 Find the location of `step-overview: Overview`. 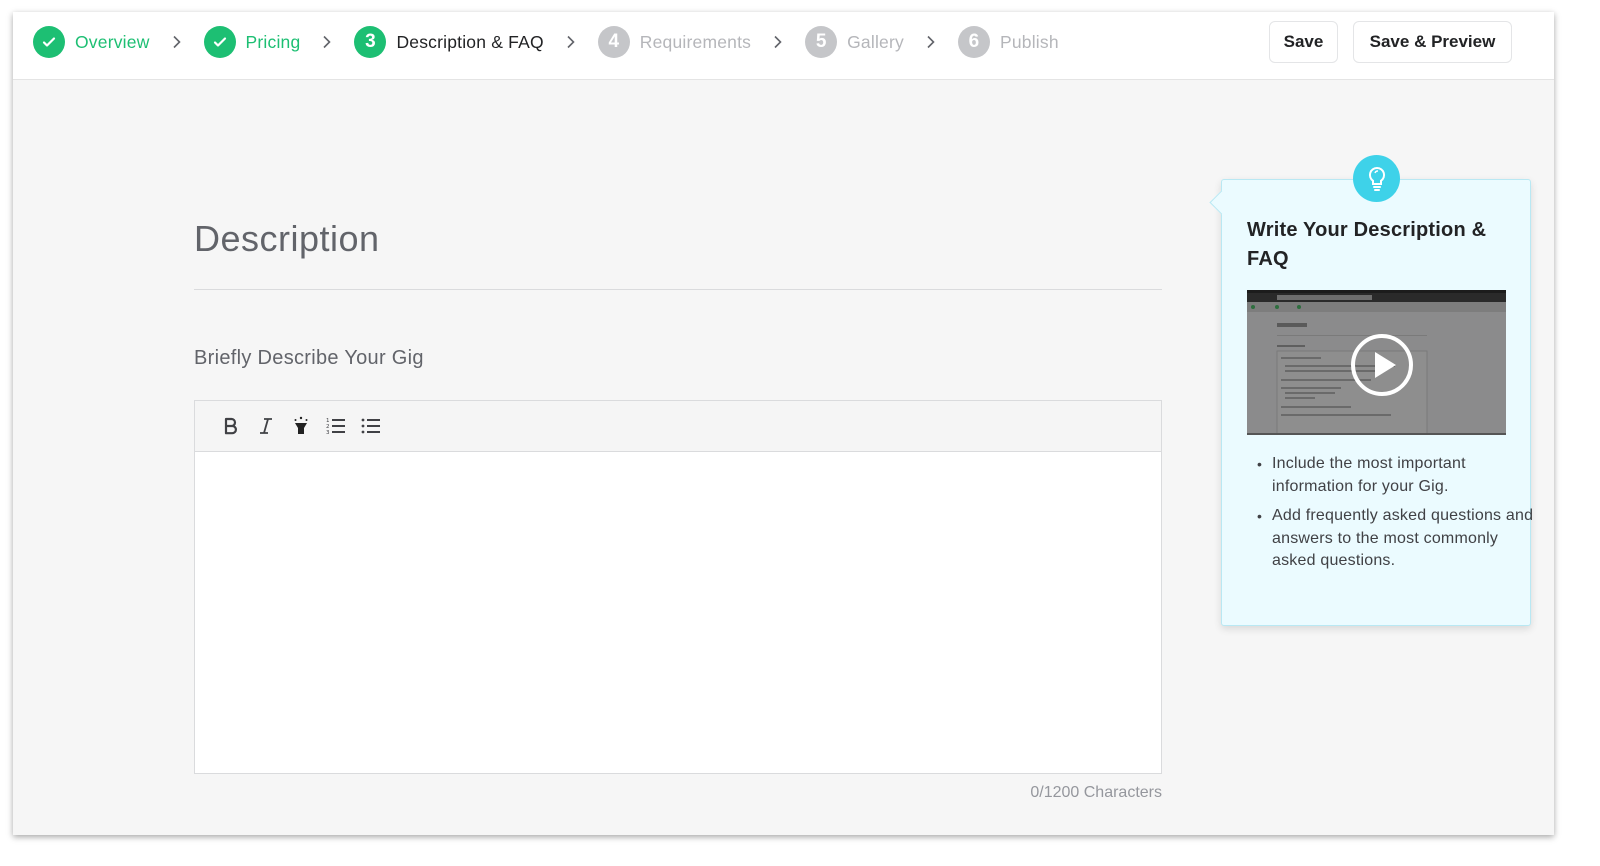

step-overview: Overview is located at coordinates (91, 42).